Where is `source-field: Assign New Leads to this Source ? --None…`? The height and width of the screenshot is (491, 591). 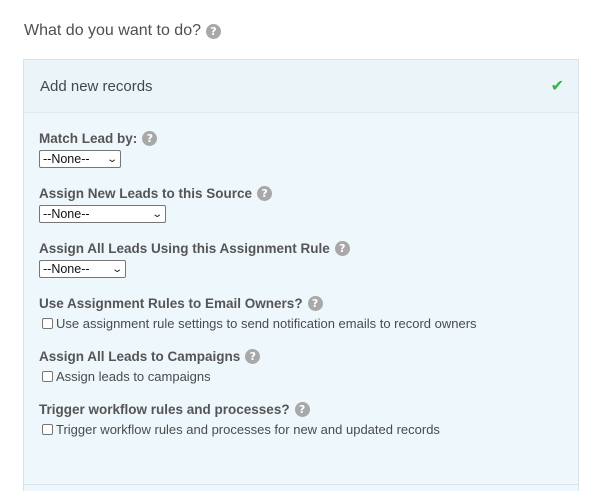
source-field: Assign New Leads to this Source ? --None… is located at coordinates (301, 202).